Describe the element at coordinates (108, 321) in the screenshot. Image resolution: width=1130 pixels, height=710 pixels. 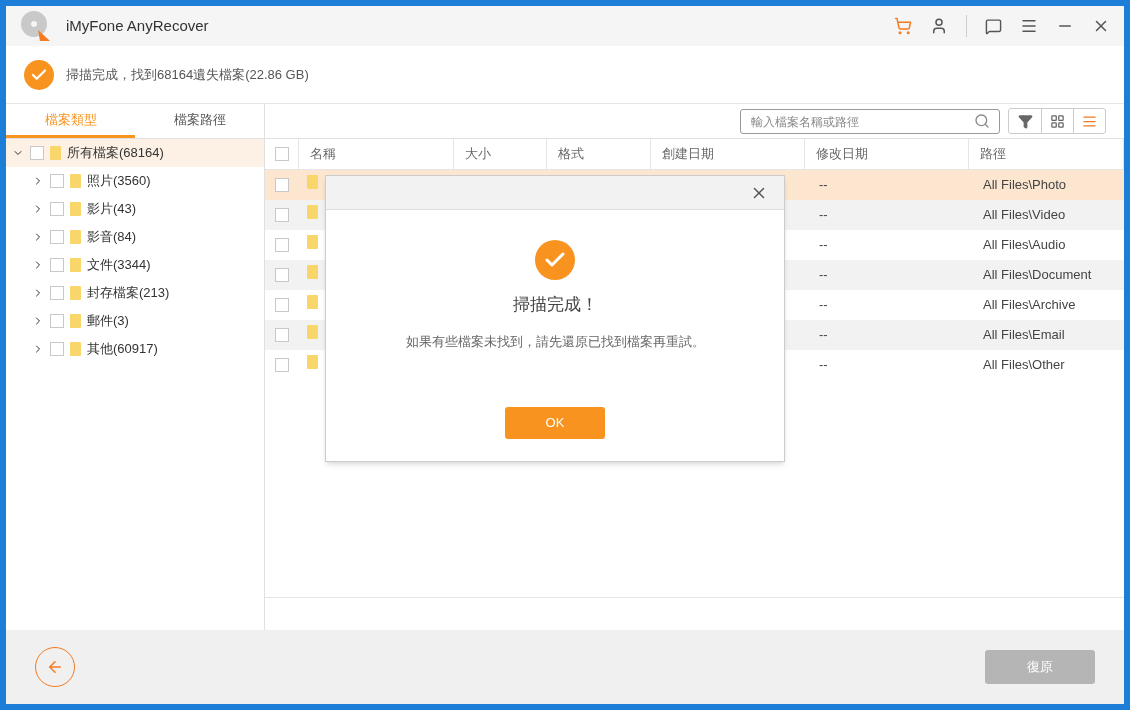
I see `tree-label: 郵件(3)` at that location.